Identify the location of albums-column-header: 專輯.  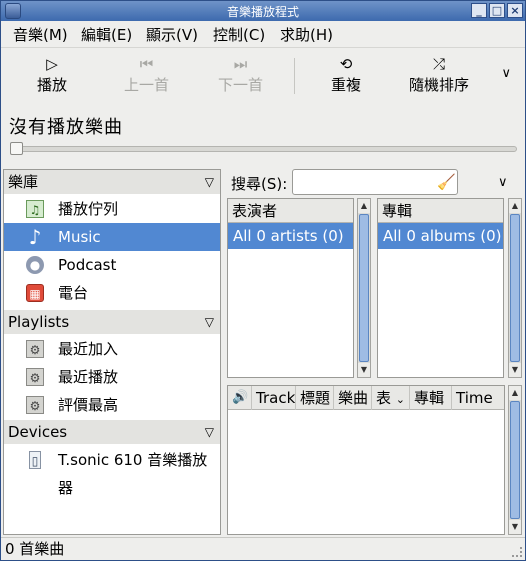
(440, 211).